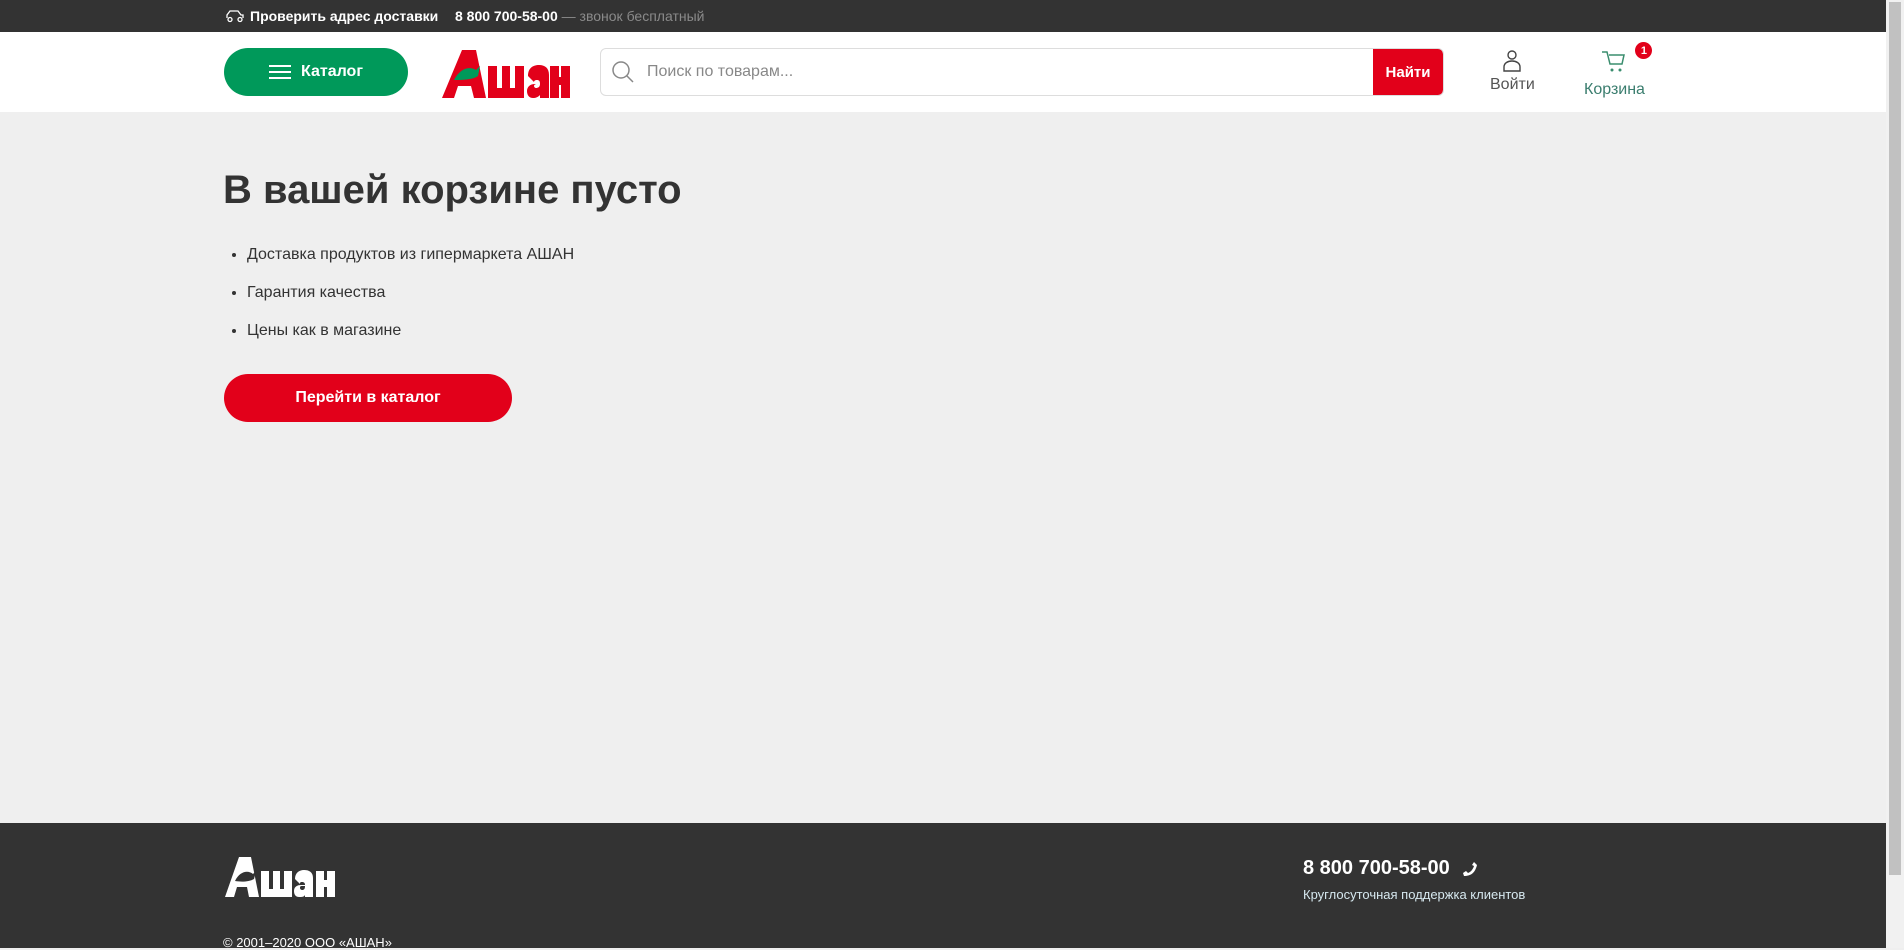 The image size is (1904, 950). I want to click on footer-auchan-logo, so click(288, 877).